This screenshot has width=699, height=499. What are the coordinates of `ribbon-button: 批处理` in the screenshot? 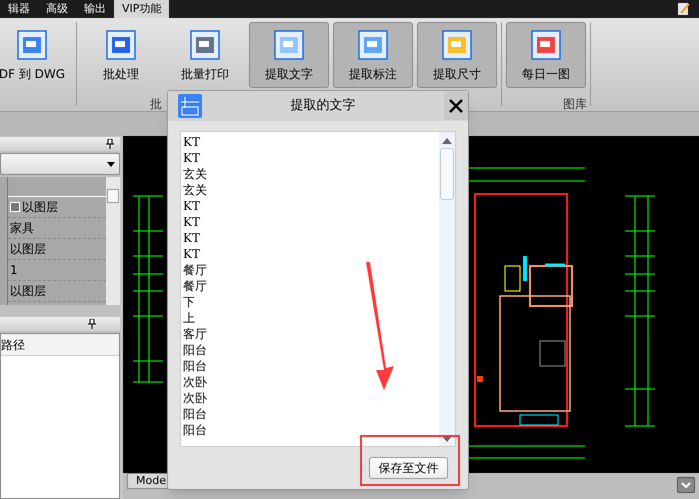 It's located at (121, 55).